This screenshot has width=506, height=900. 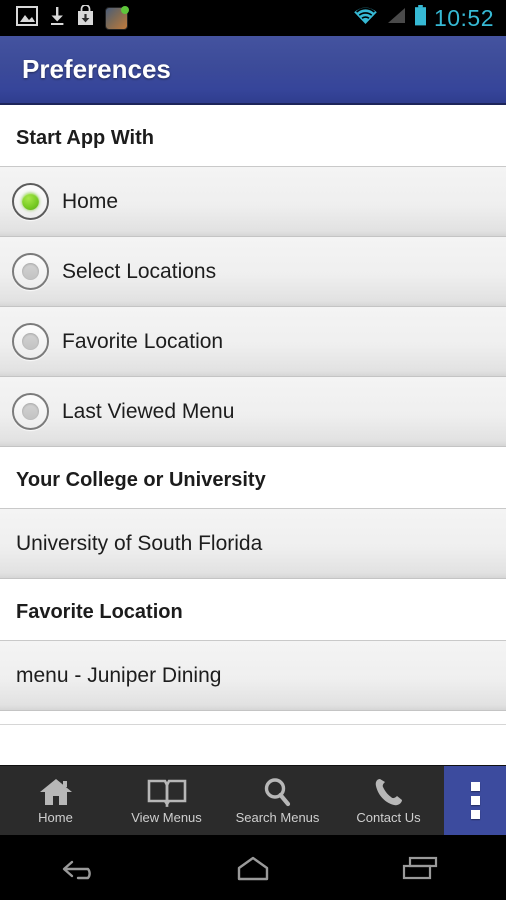 What do you see at coordinates (253, 412) in the screenshot?
I see `radio-option-last-viewed-menu: Last Viewed Menu` at bounding box center [253, 412].